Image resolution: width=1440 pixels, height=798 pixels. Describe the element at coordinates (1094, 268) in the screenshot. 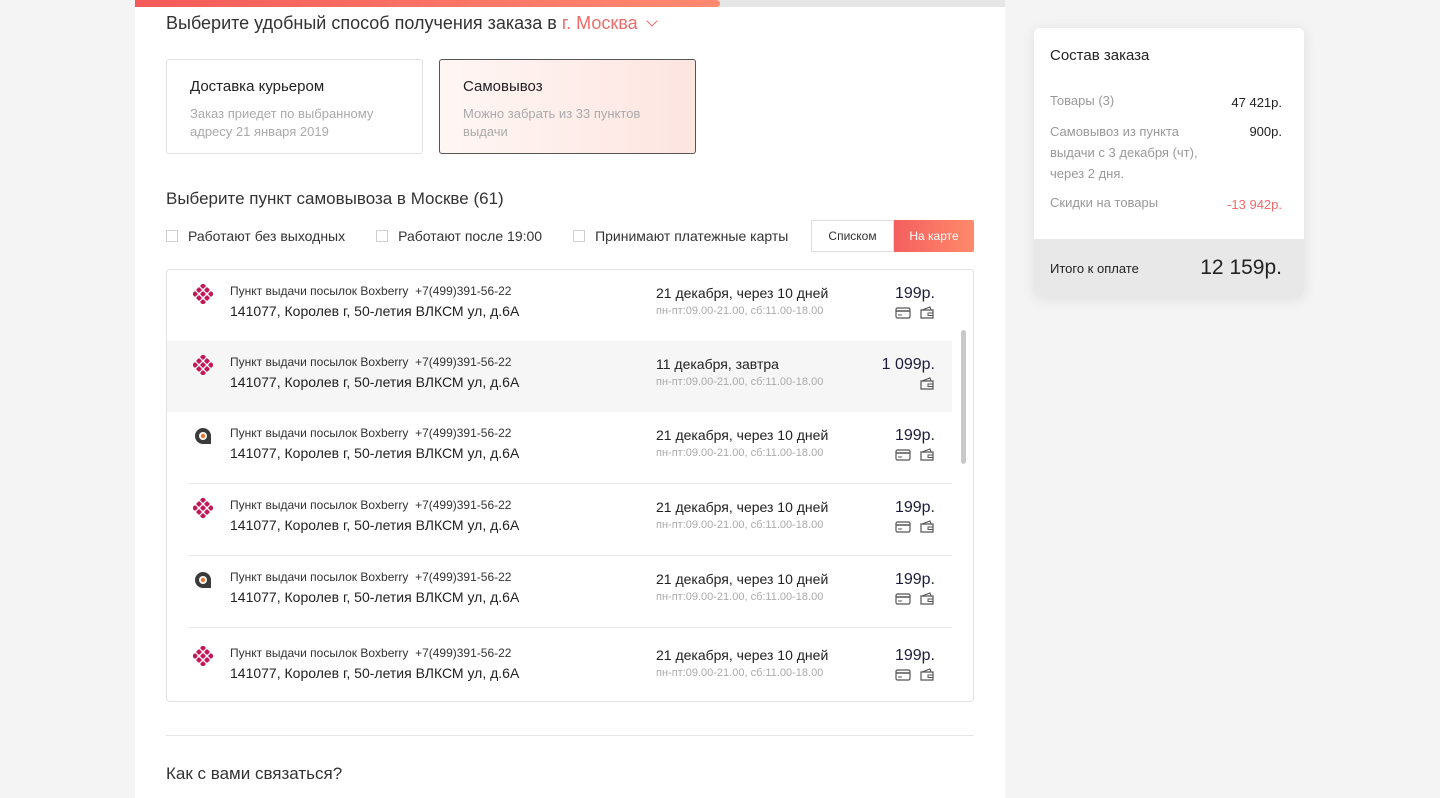

I see `order-total-label: Итого к оплате` at that location.